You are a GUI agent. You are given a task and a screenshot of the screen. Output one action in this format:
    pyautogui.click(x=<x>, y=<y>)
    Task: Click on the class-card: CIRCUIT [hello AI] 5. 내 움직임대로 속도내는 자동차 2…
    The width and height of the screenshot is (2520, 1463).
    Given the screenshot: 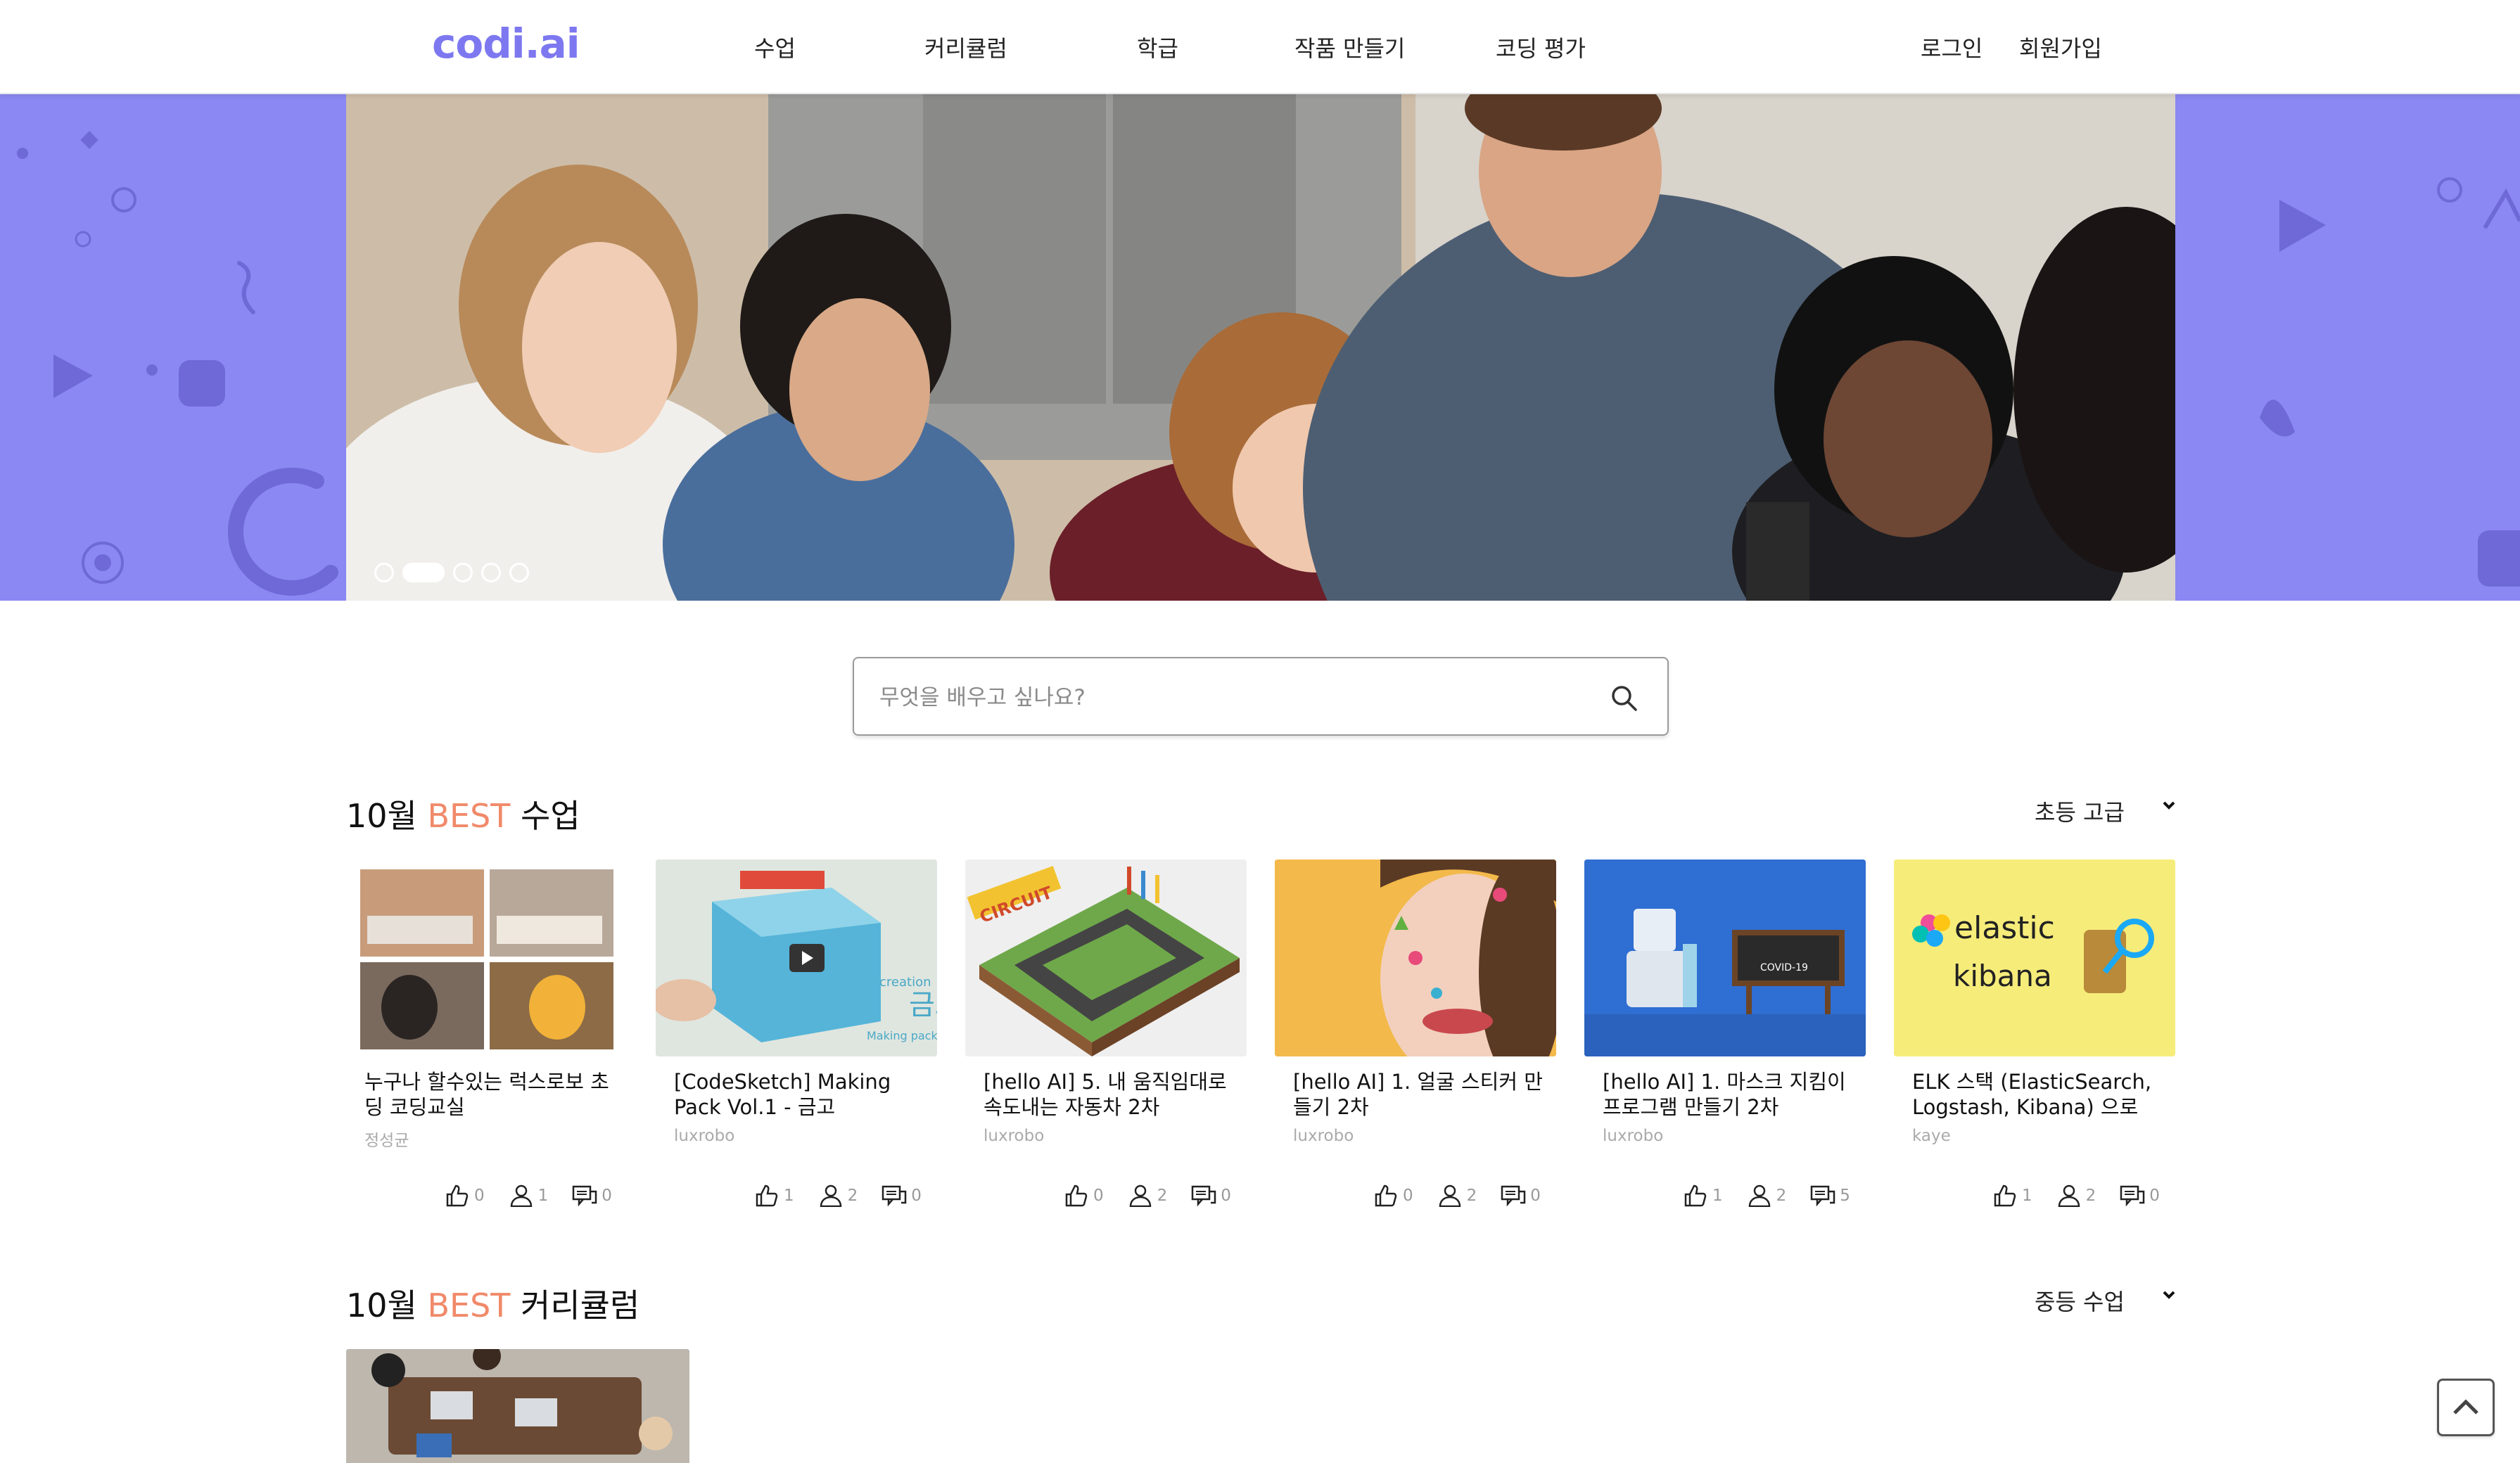 What is the action you would take?
    pyautogui.click(x=1106, y=1035)
    